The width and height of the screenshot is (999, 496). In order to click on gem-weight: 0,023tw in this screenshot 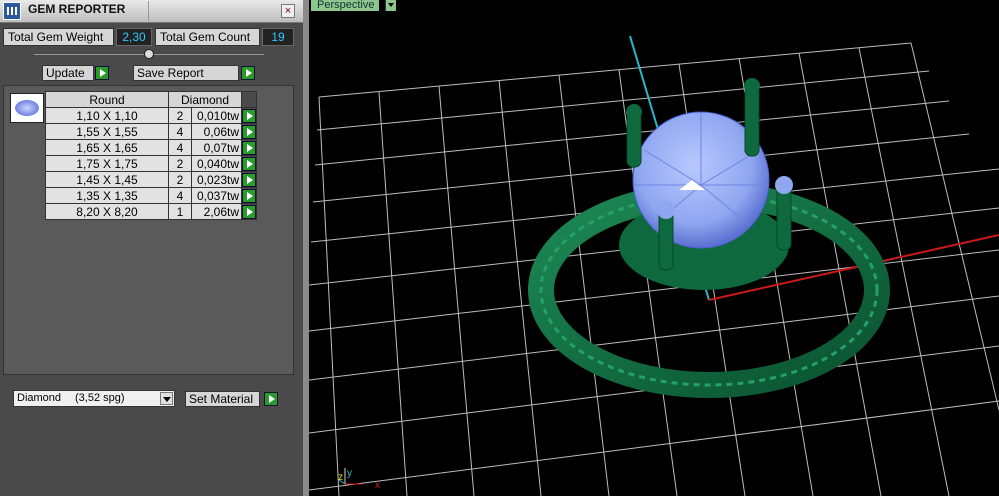, I will do `click(216, 179)`.